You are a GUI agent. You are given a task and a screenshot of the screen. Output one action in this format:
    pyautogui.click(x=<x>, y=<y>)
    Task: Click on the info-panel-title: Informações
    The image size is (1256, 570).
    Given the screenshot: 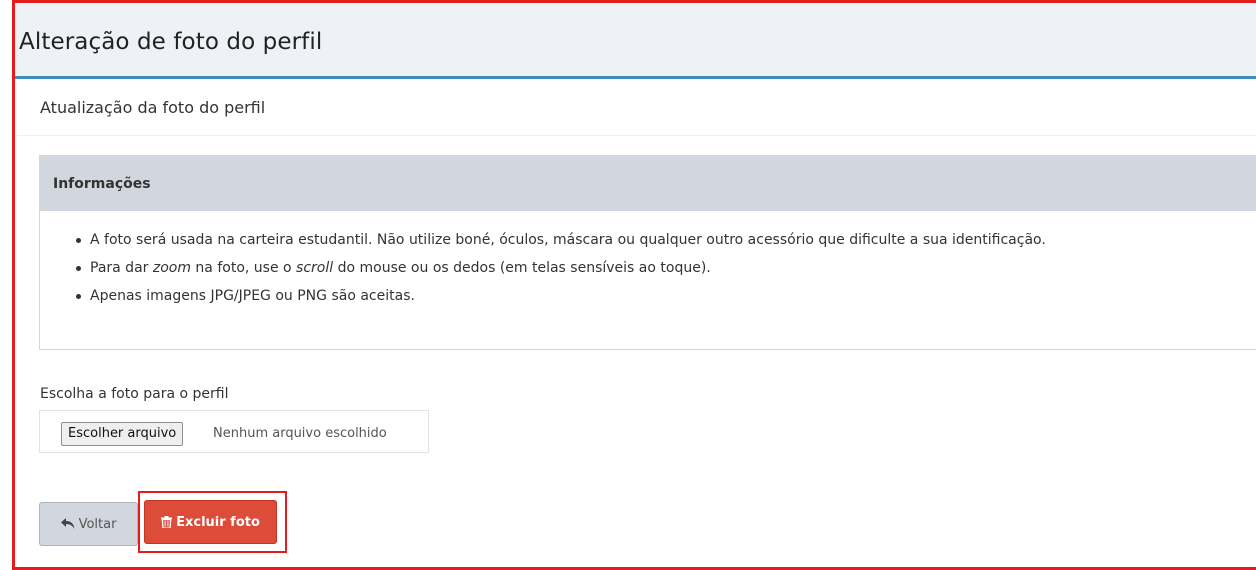 What is the action you would take?
    pyautogui.click(x=102, y=184)
    